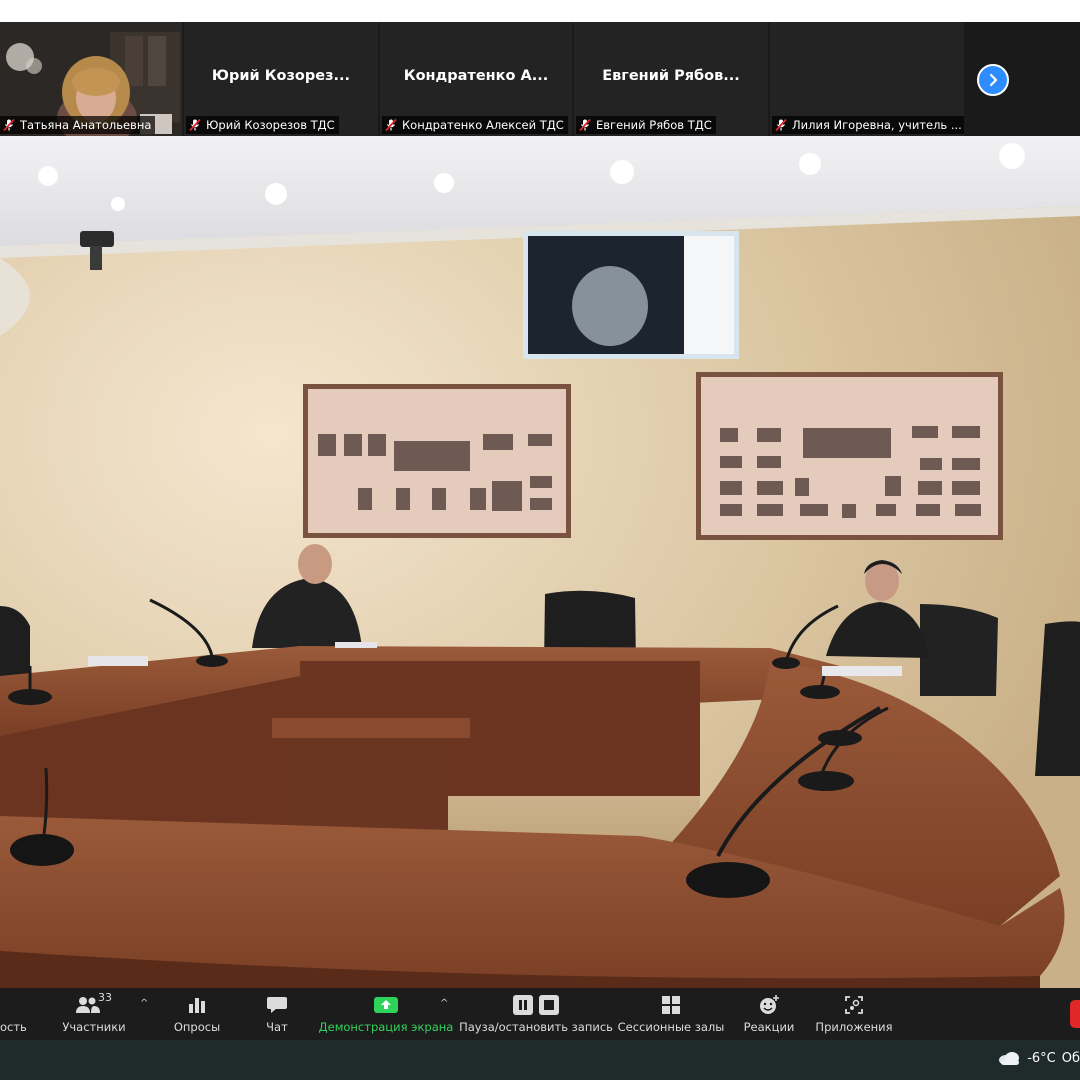 This screenshot has height=1080, width=1080. I want to click on chat-icon-wrap, so click(277, 1005).